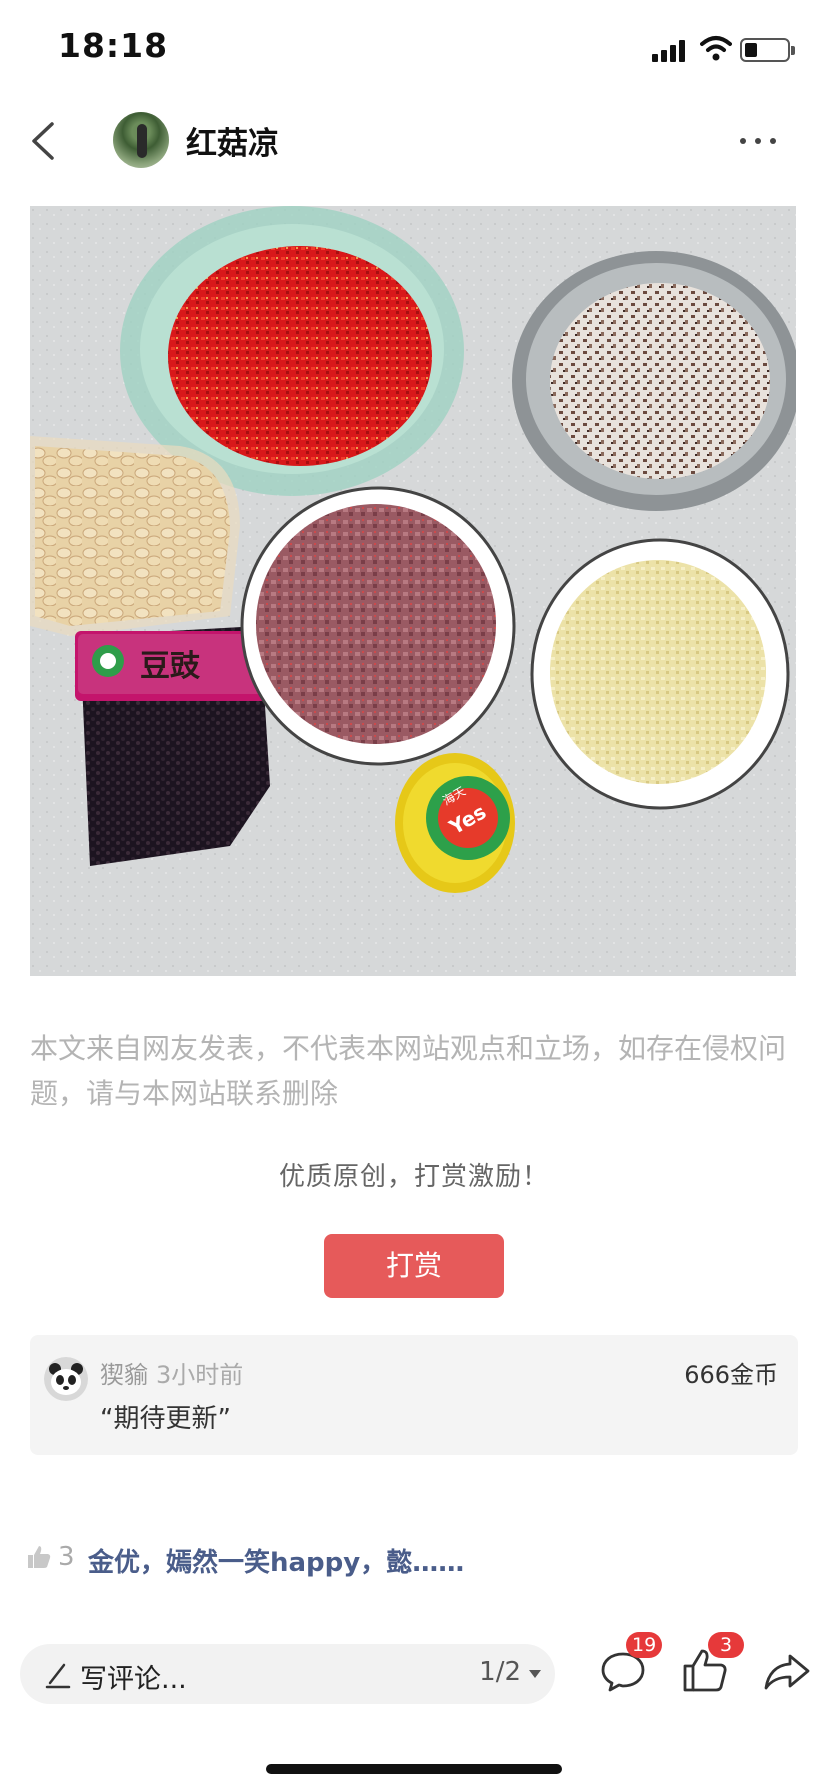 This screenshot has width=828, height=1792. What do you see at coordinates (758, 140) in the screenshot?
I see `more-options-button` at bounding box center [758, 140].